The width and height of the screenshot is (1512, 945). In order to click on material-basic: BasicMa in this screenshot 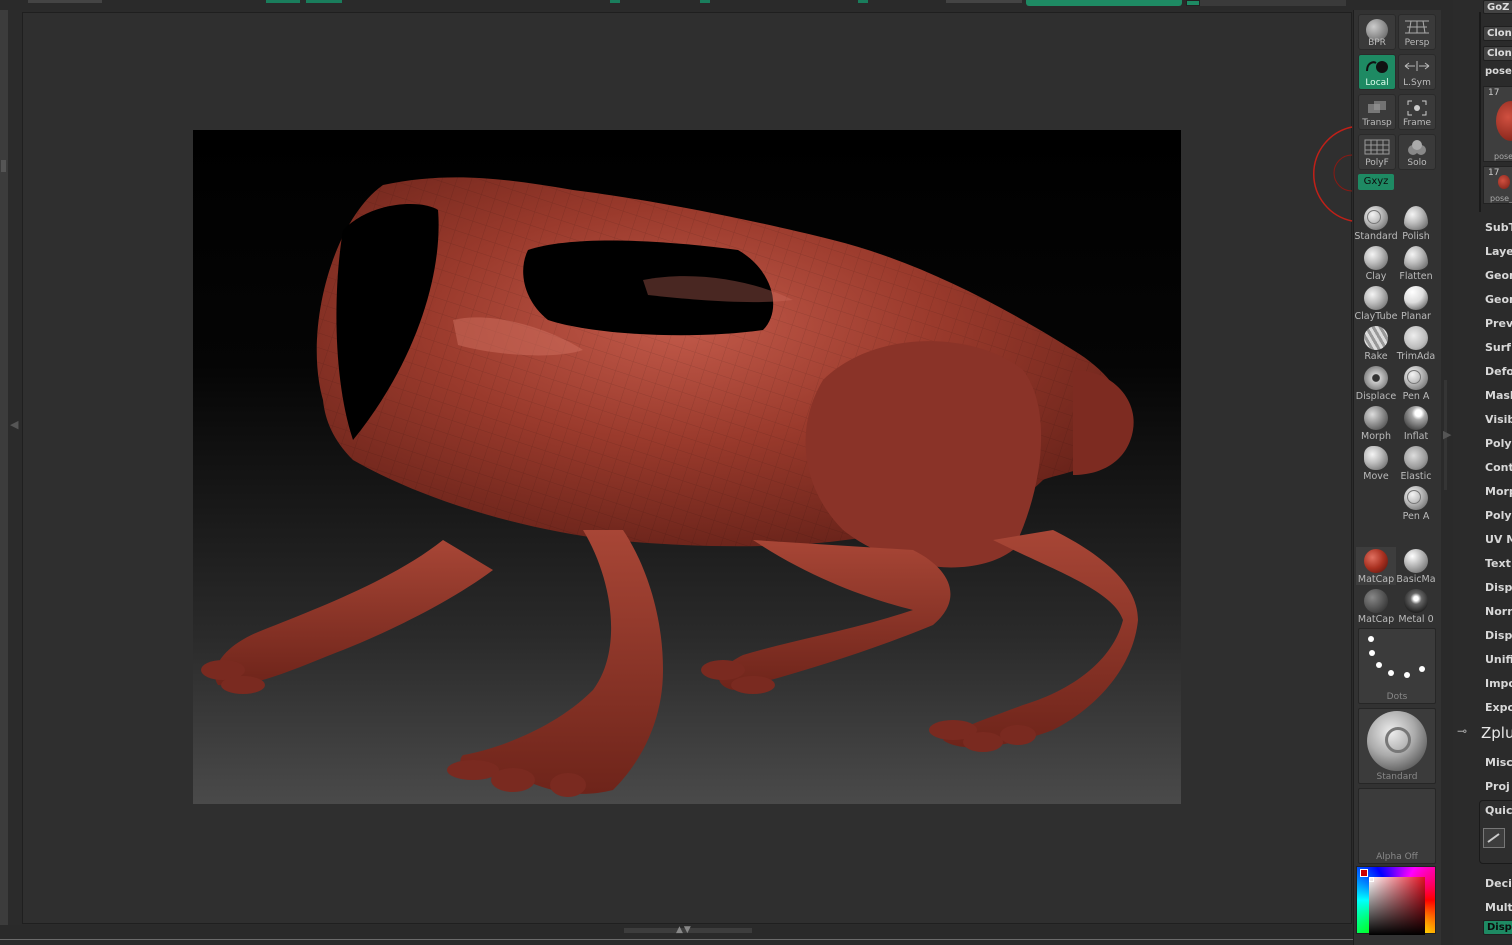, I will do `click(1416, 566)`.